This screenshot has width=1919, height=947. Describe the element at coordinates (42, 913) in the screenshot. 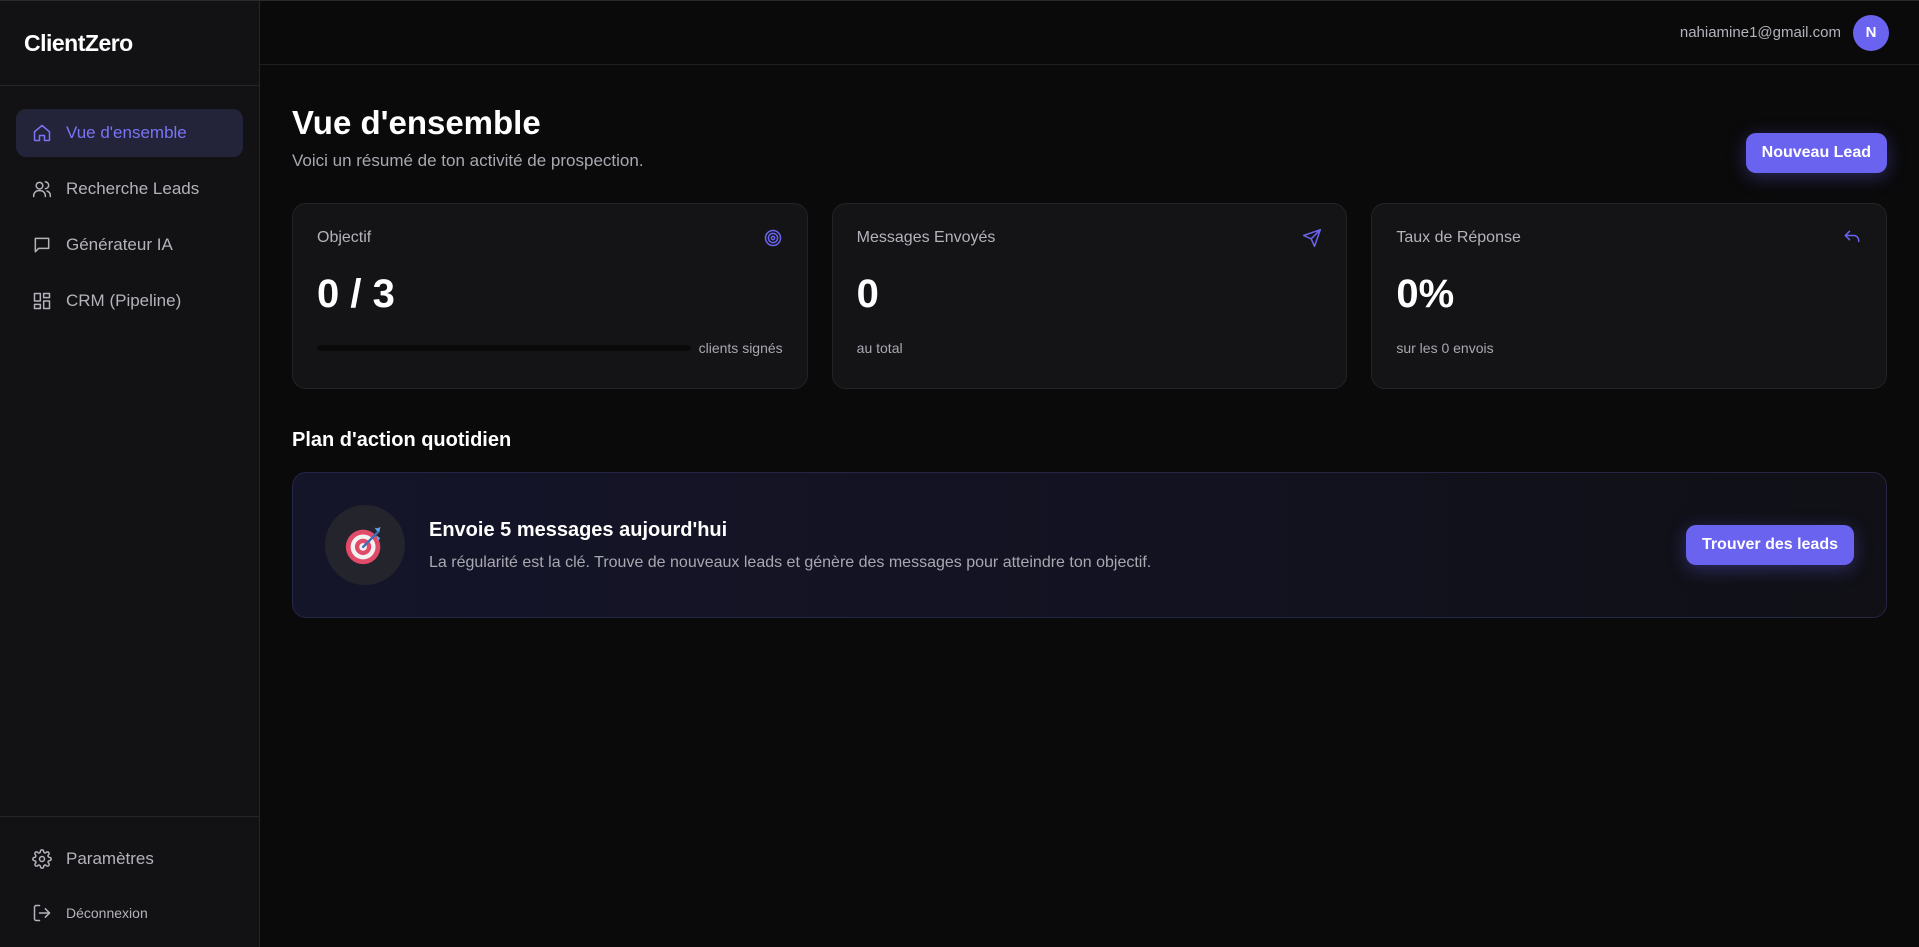

I see `logout-icon` at that location.